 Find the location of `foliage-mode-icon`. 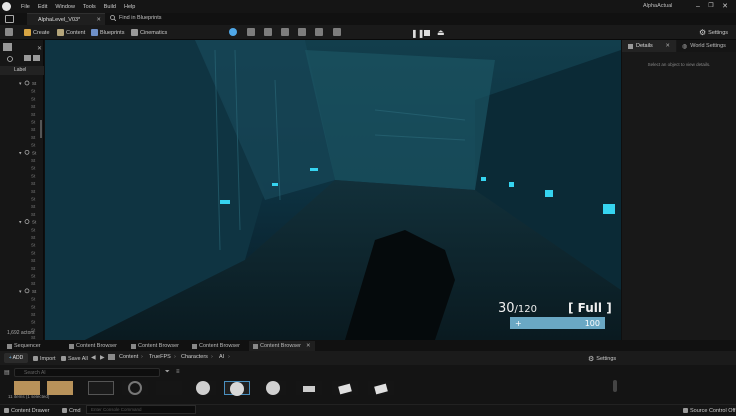

foliage-mode-icon is located at coordinates (268, 32).